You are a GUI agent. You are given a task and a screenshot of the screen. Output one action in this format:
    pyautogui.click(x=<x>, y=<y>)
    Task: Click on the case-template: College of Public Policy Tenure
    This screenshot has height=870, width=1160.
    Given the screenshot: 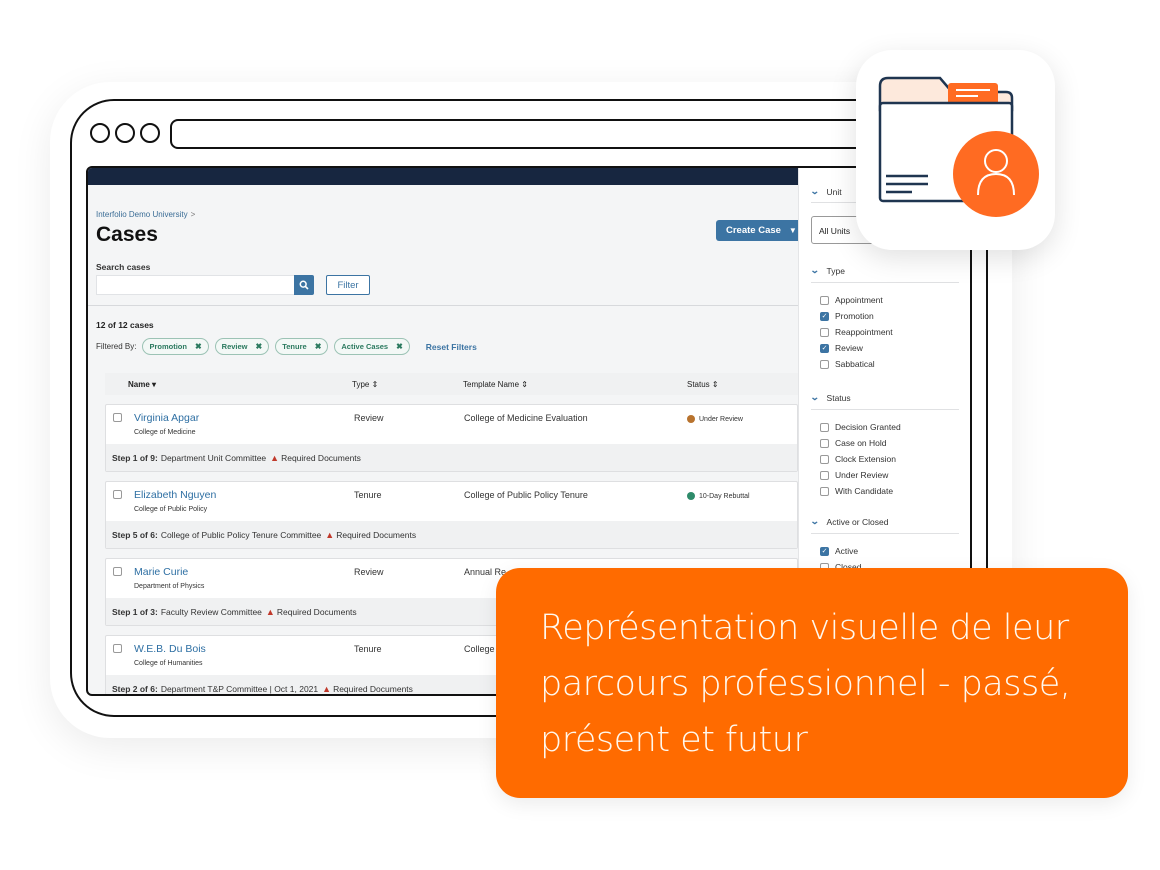 What is the action you would take?
    pyautogui.click(x=526, y=495)
    